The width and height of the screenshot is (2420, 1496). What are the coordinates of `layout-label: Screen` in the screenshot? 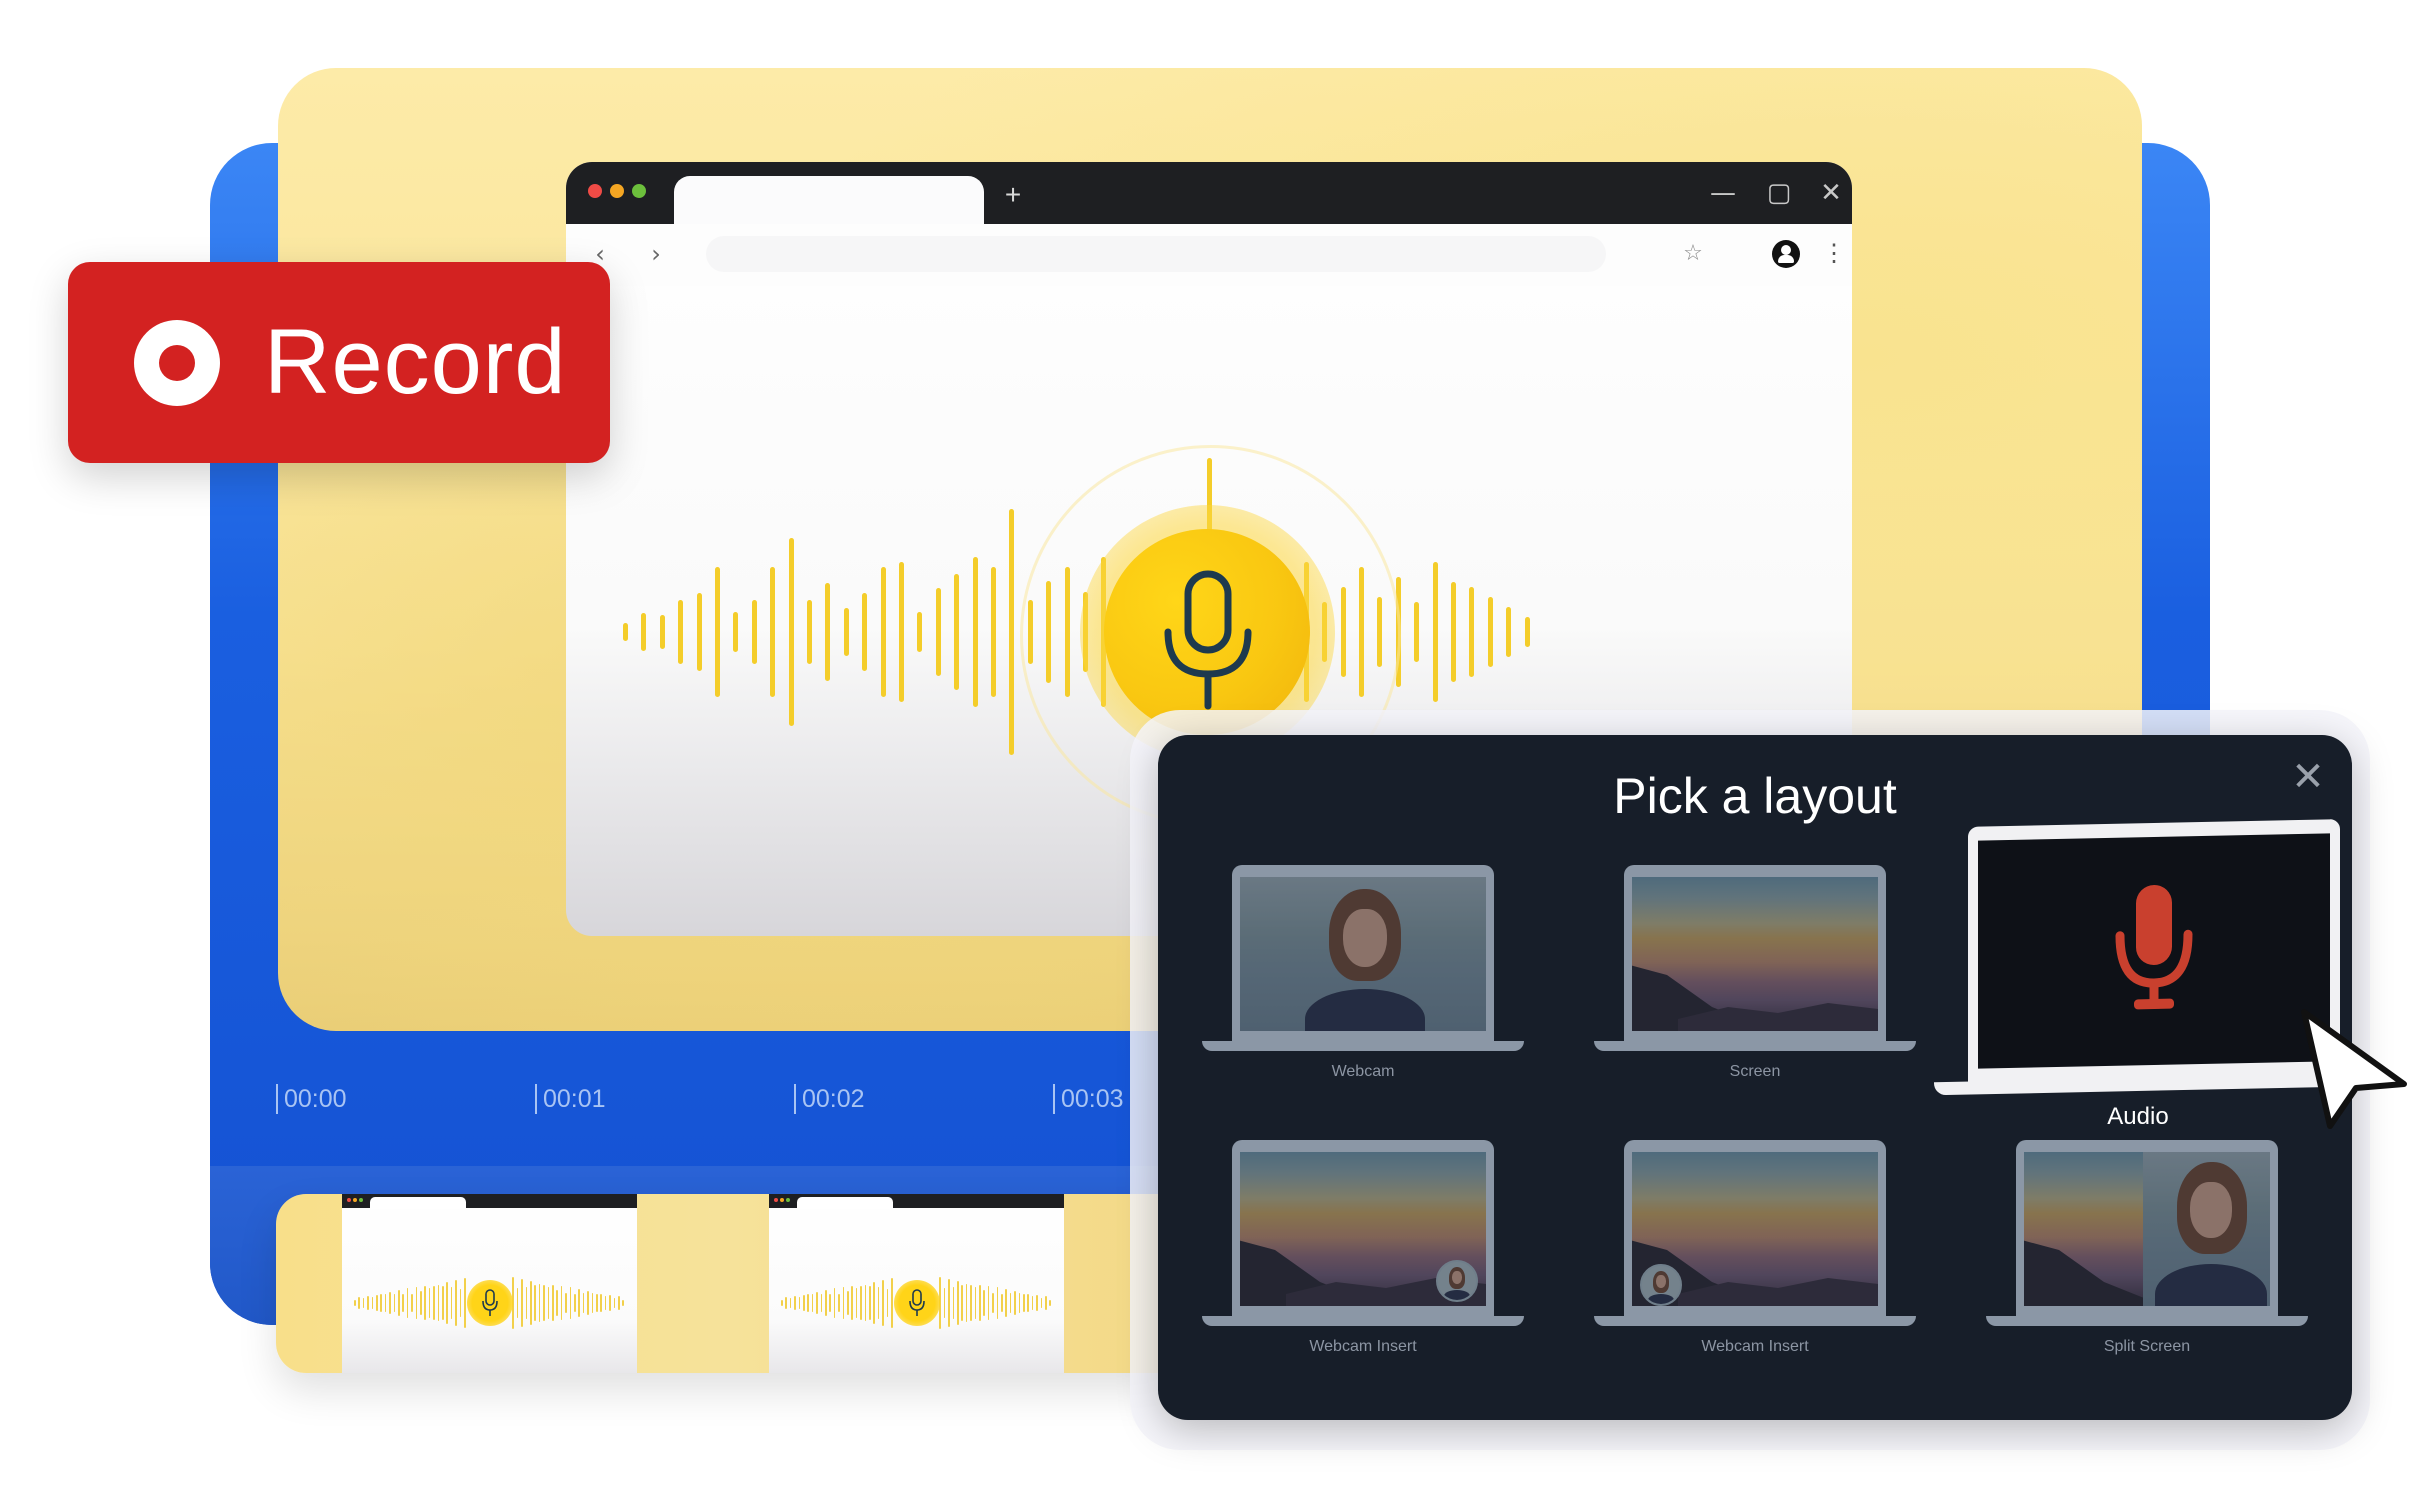 It's located at (1755, 1071).